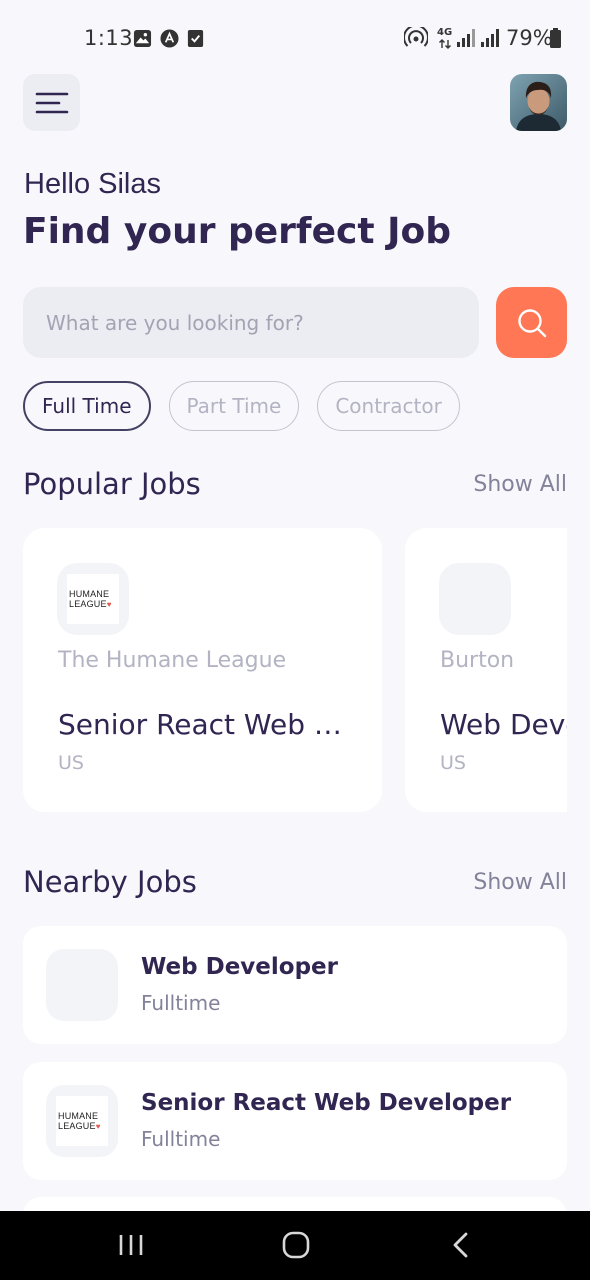 The height and width of the screenshot is (1280, 590). What do you see at coordinates (237, 231) in the screenshot?
I see `page-headline: Find your perfect Job` at bounding box center [237, 231].